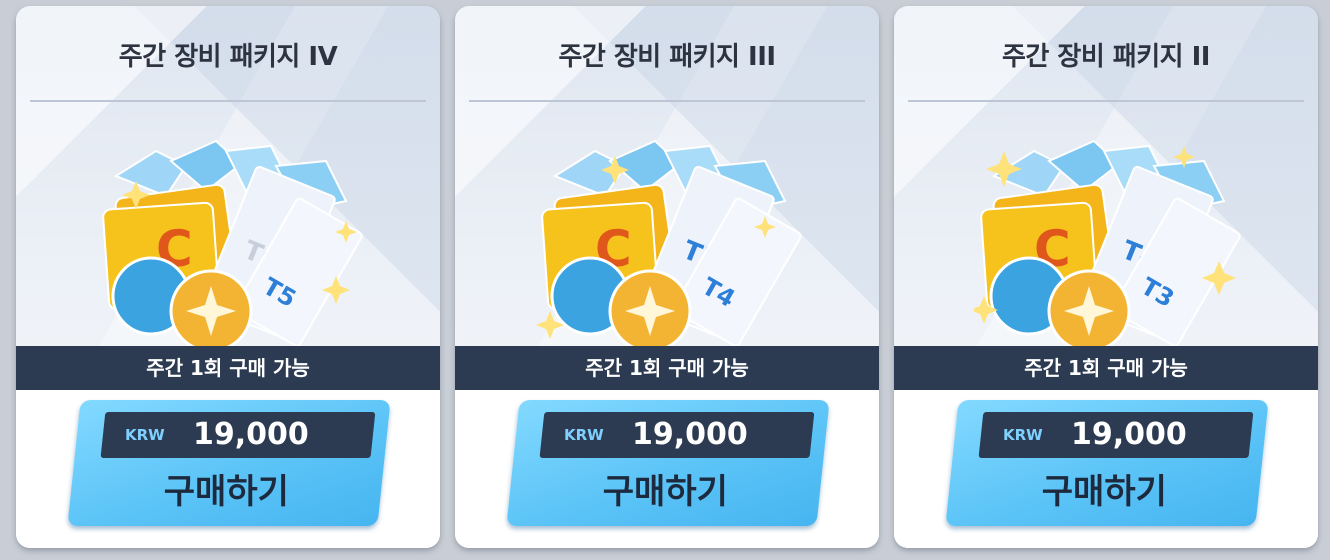  What do you see at coordinates (228, 57) in the screenshot?
I see `package-title: 주간 장비 패키지 IV` at bounding box center [228, 57].